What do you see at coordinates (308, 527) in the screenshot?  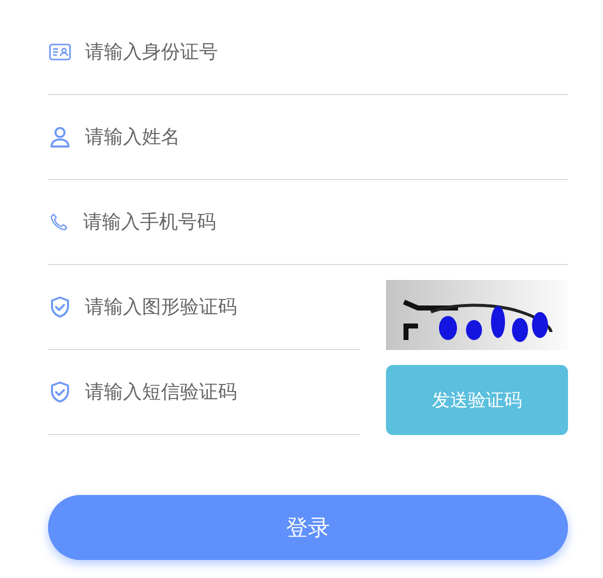 I see `login-button: 登录` at bounding box center [308, 527].